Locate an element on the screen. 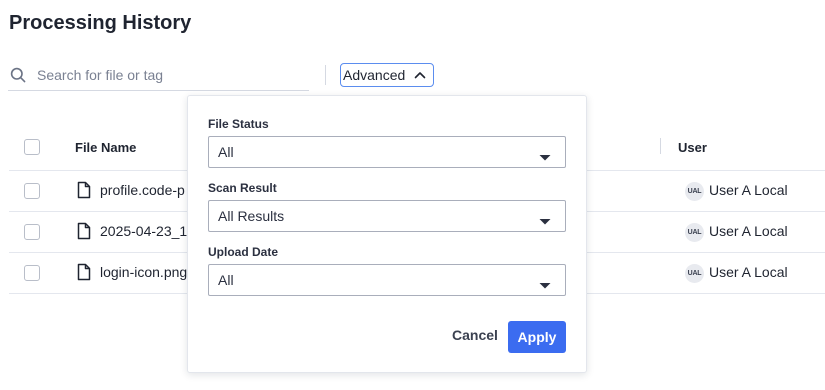 The image size is (825, 390). cancel-button: Cancel is located at coordinates (475, 335).